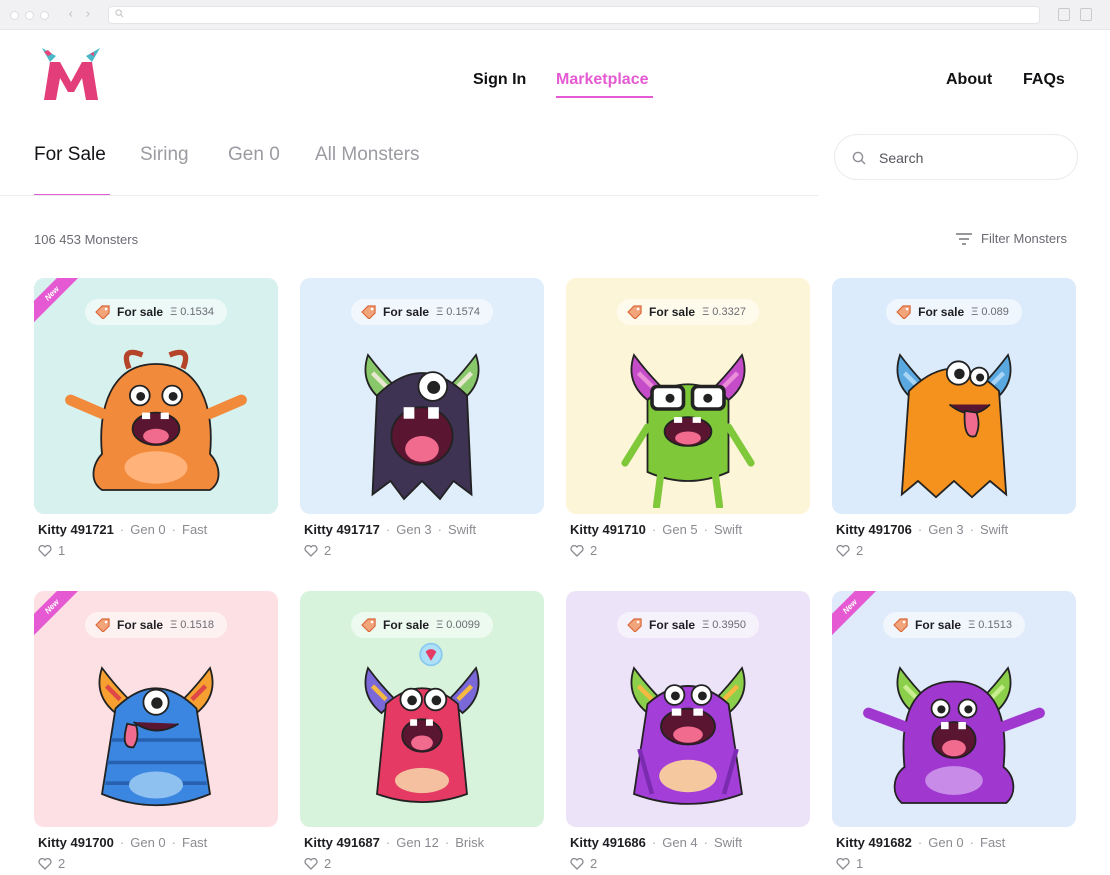  I want to click on monster-generation: Gen 3, so click(414, 529).